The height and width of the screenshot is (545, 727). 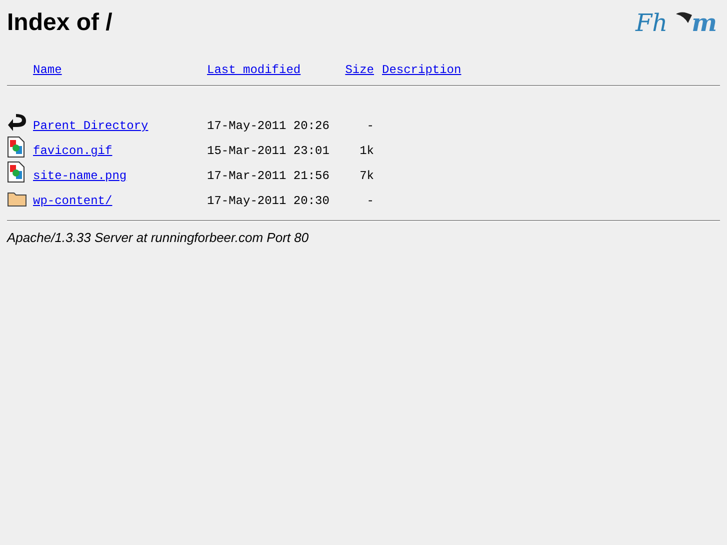 I want to click on modified-date: 15-Mar-2011 23:01, so click(x=268, y=151).